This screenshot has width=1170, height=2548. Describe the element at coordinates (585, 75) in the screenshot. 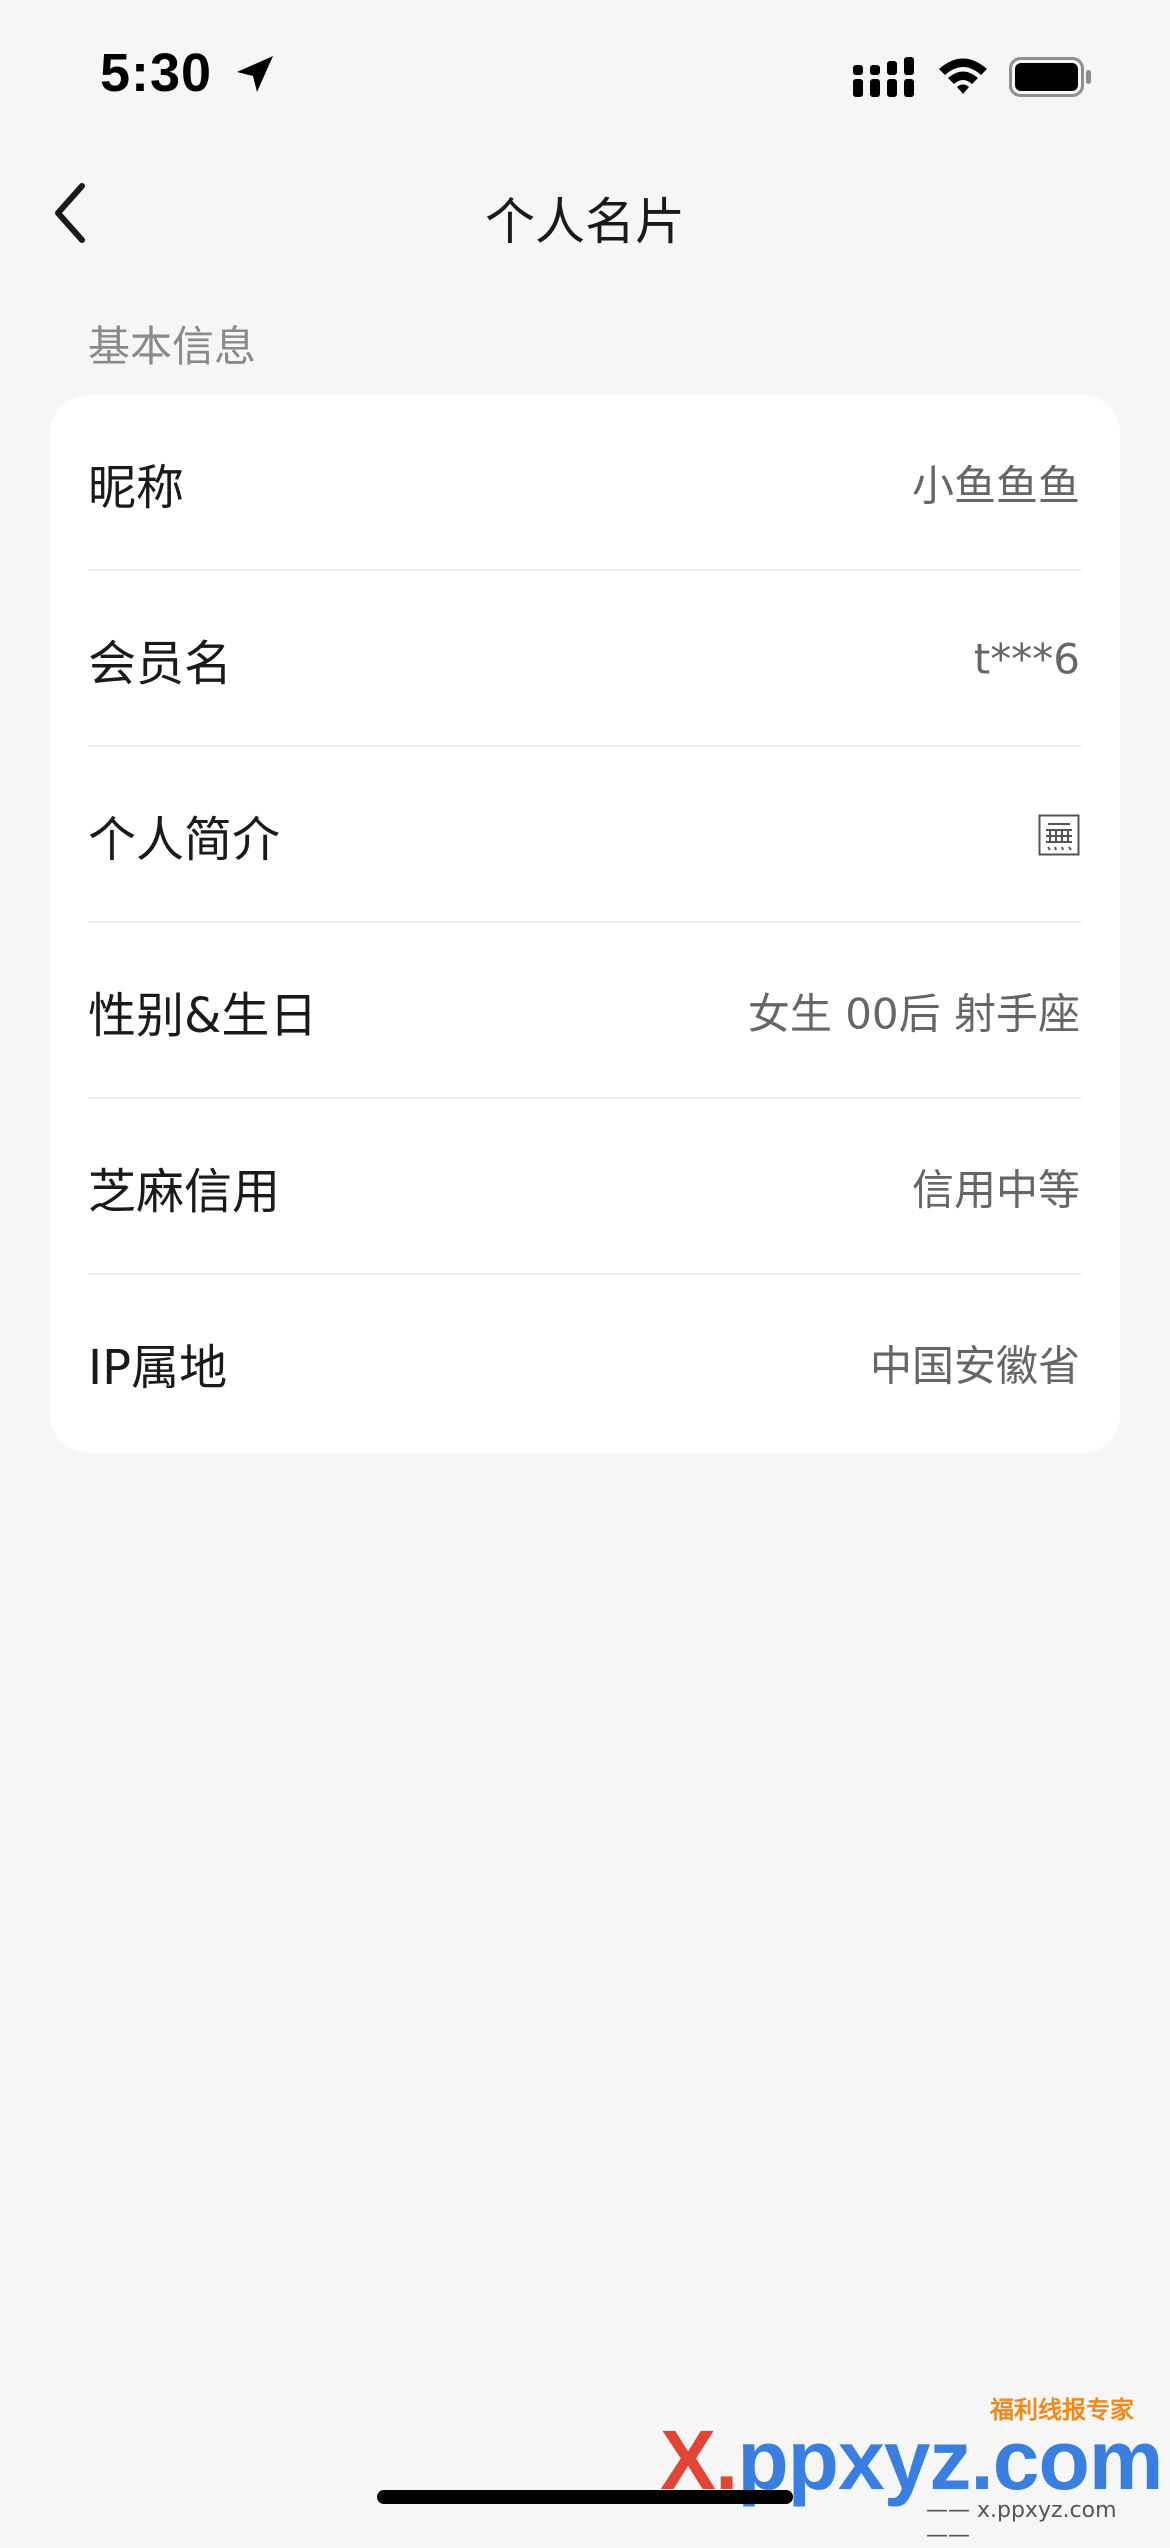

I see `status-bar: 5:30` at that location.